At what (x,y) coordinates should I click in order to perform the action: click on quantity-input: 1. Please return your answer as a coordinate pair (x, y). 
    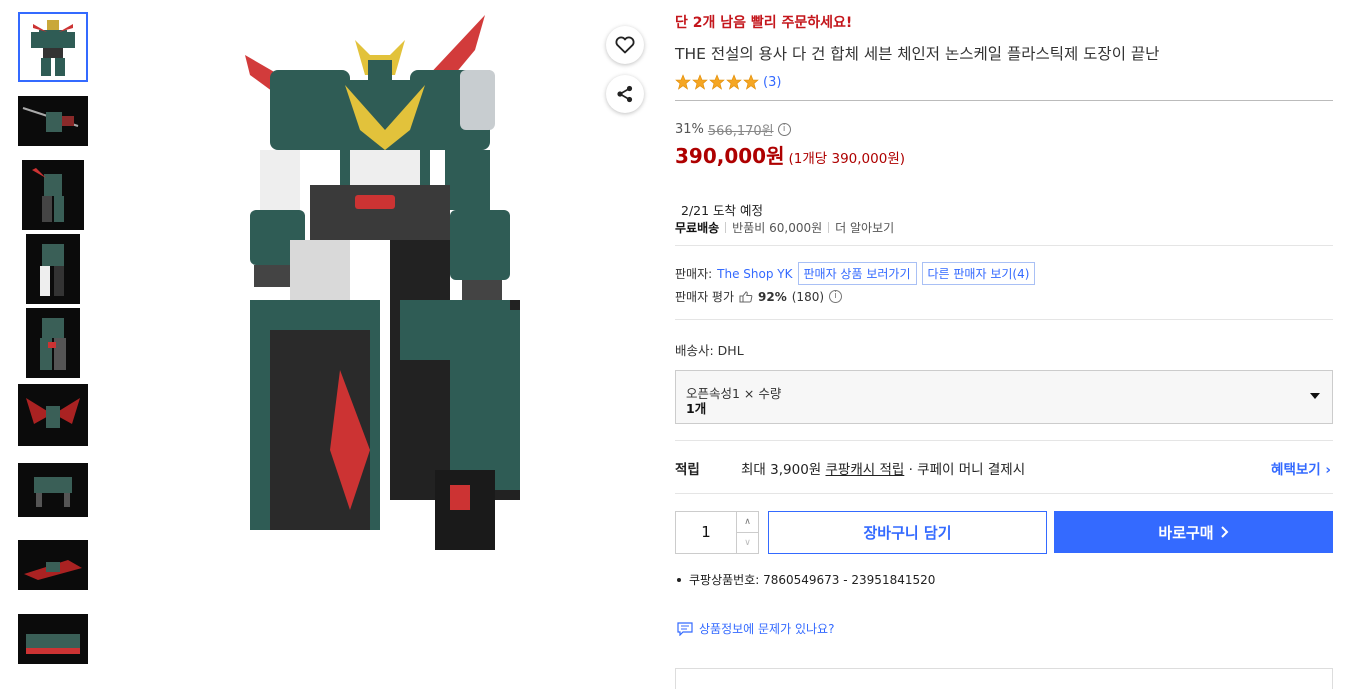
    Looking at the image, I should click on (706, 532).